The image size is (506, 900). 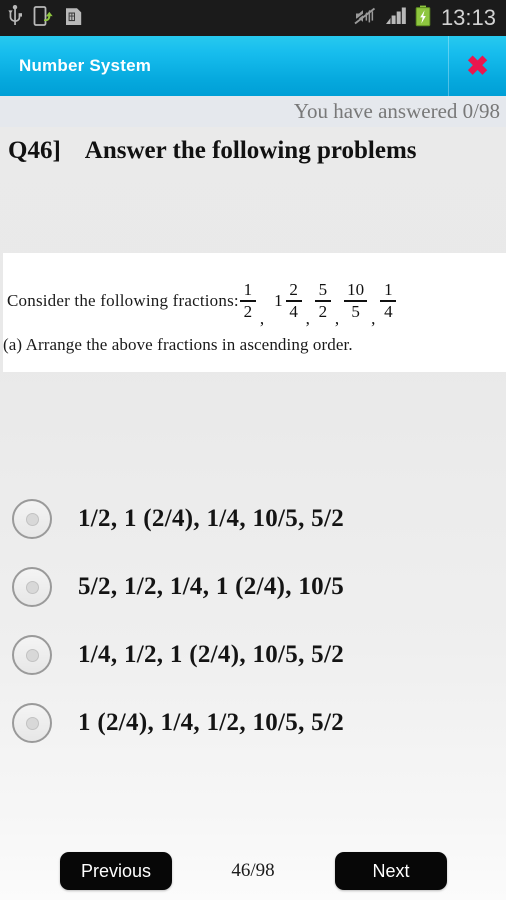 What do you see at coordinates (211, 586) in the screenshot?
I see `option-label-2: 5/2, 1/2, 1/4, 1 (2/4), 10/5` at bounding box center [211, 586].